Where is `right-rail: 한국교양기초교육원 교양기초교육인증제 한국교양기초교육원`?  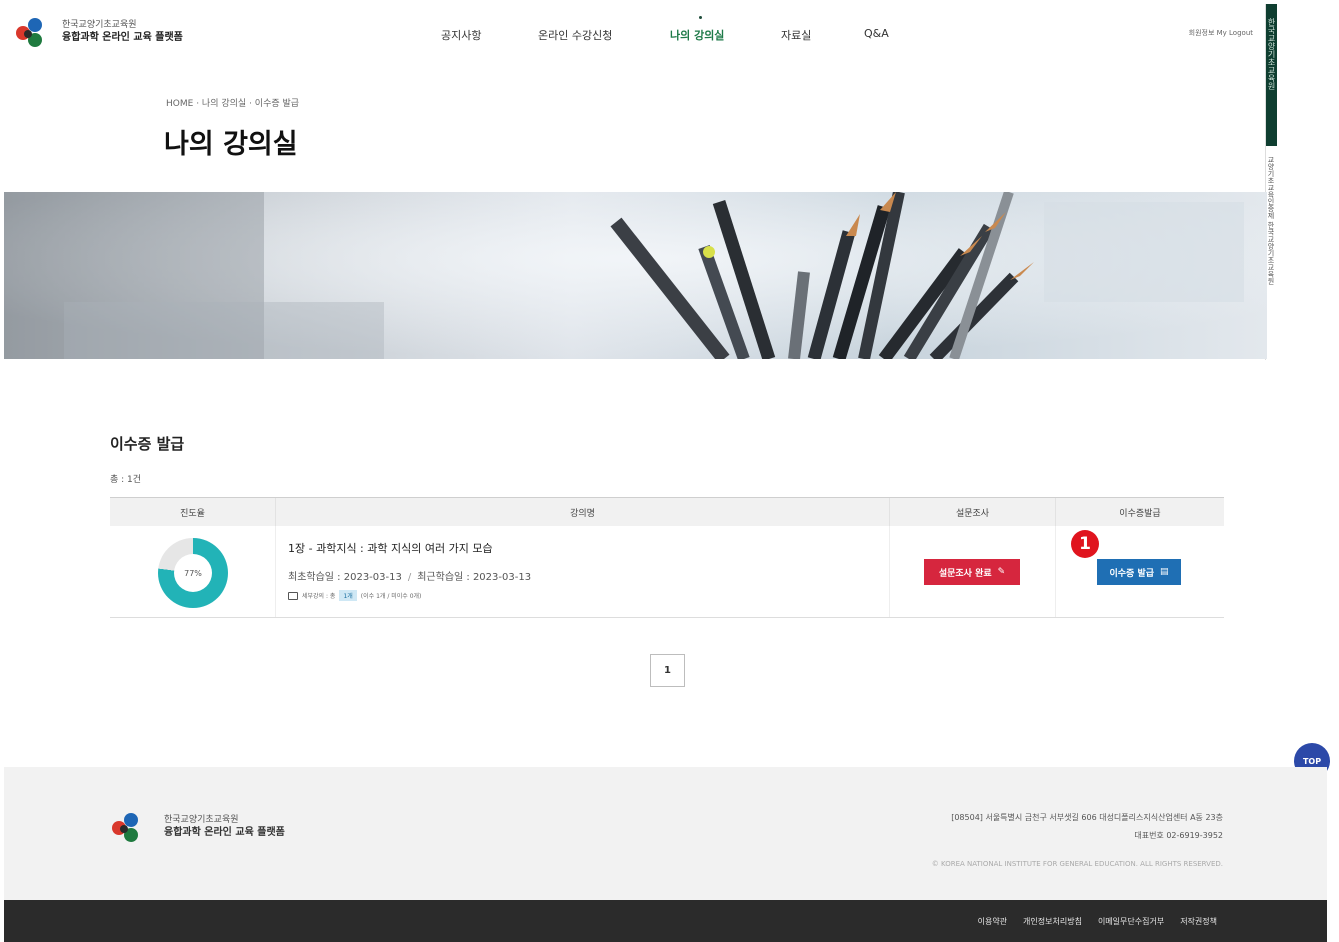 right-rail: 한국교양기초교육원 교양기초교육인증제 한국교양기초교육원 is located at coordinates (1297, 182).